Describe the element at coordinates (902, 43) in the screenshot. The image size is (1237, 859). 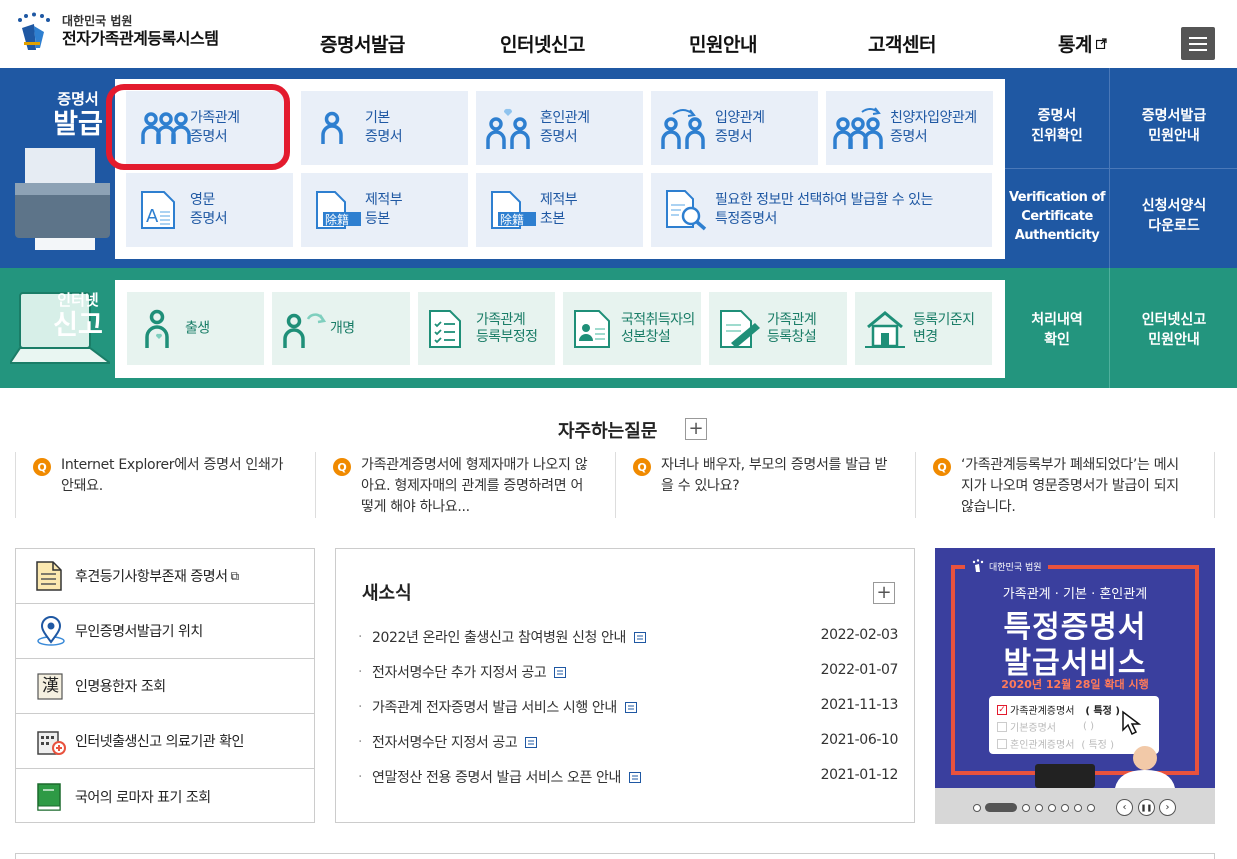
I see `nav-customer-center: 고객센터` at that location.